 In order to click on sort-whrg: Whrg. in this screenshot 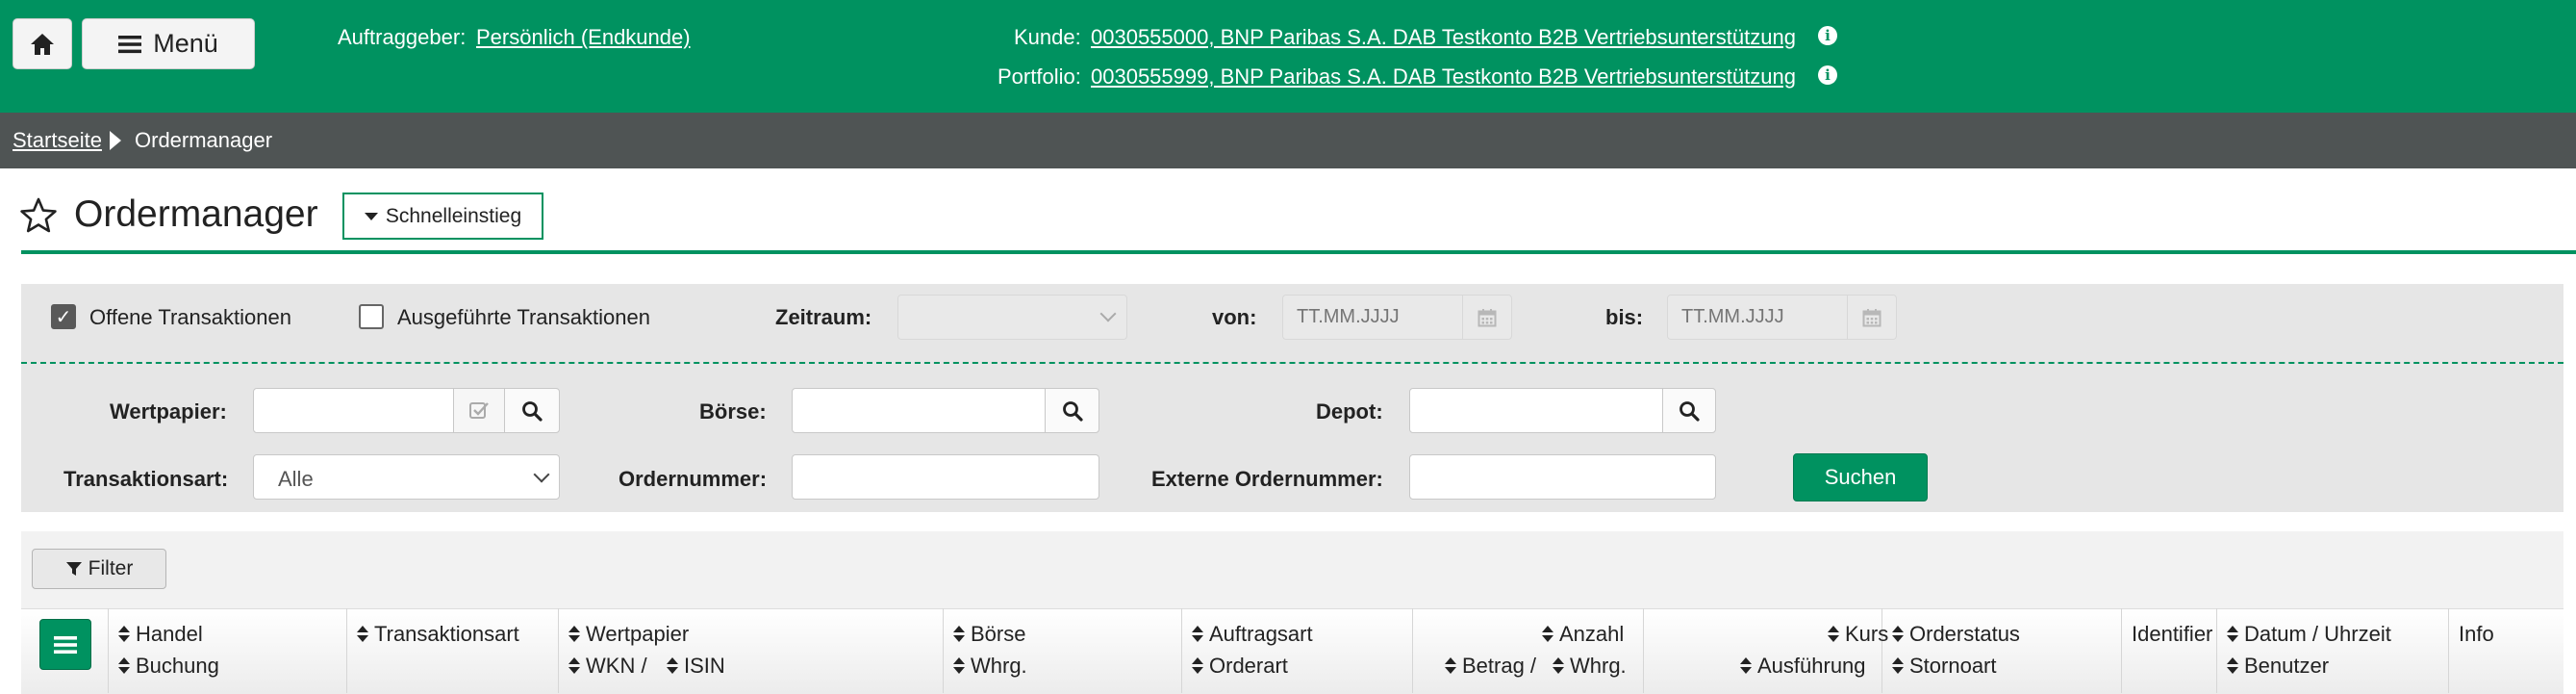, I will do `click(990, 666)`.